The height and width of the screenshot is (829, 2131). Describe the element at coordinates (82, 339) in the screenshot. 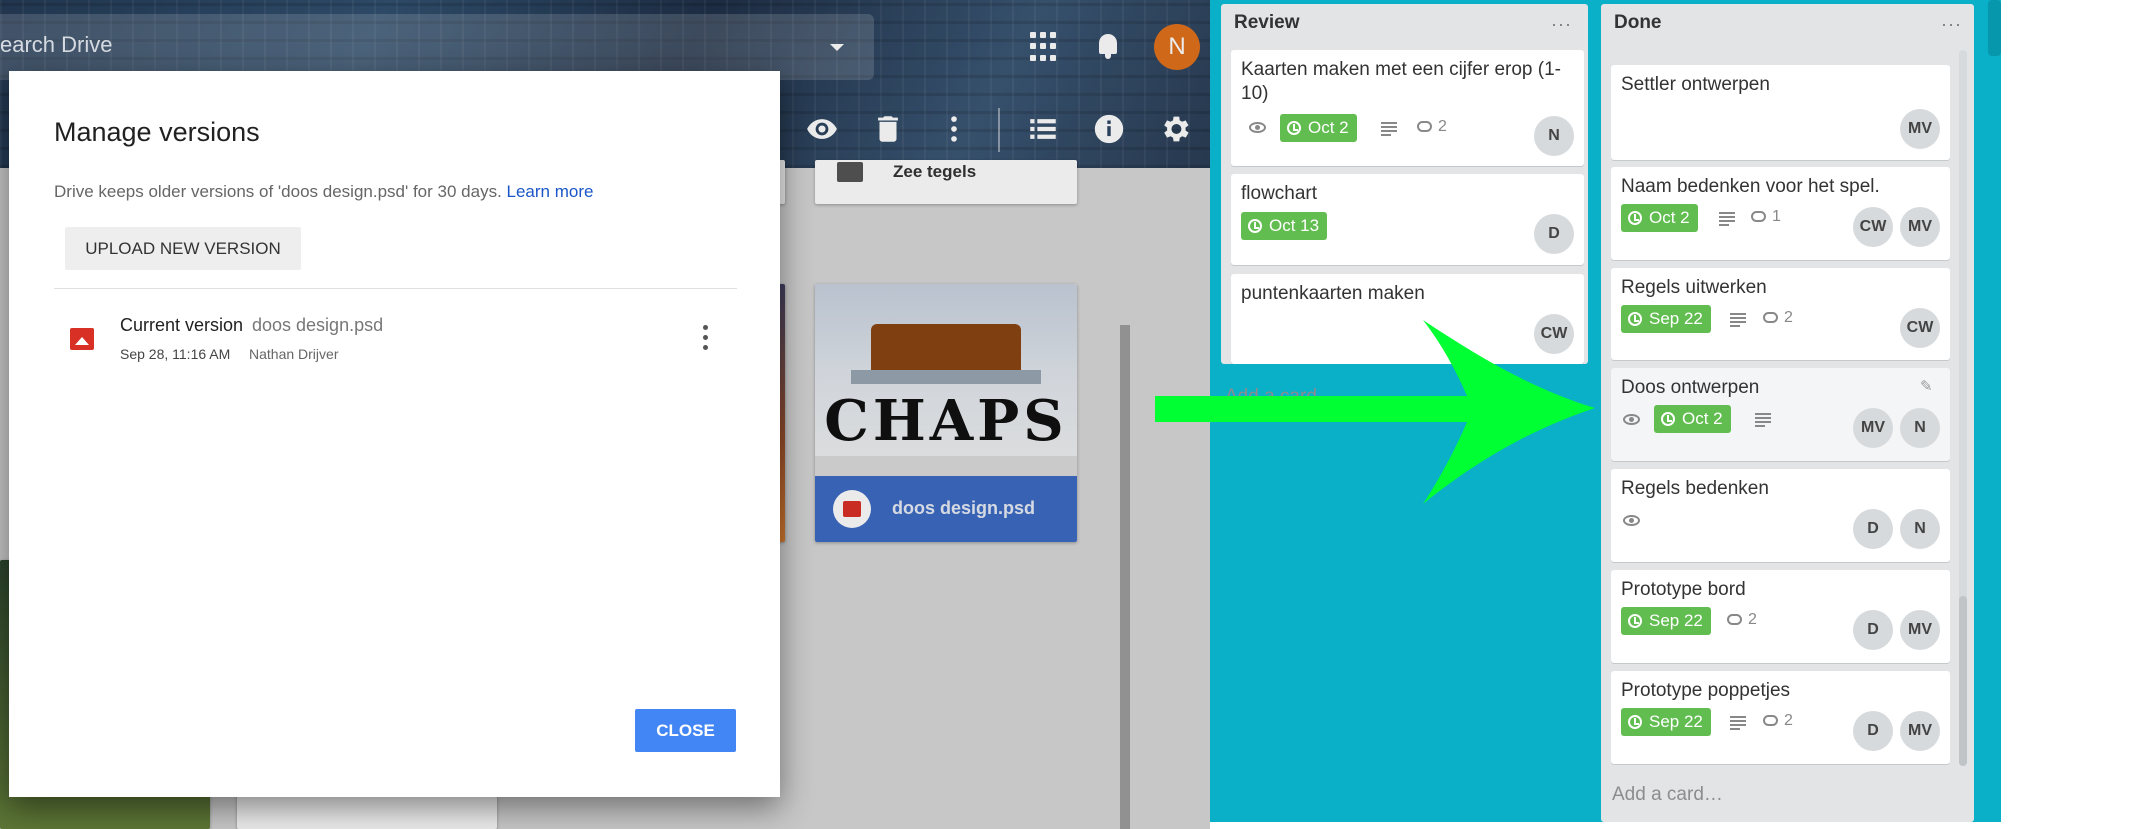

I see `image-file-icon` at that location.